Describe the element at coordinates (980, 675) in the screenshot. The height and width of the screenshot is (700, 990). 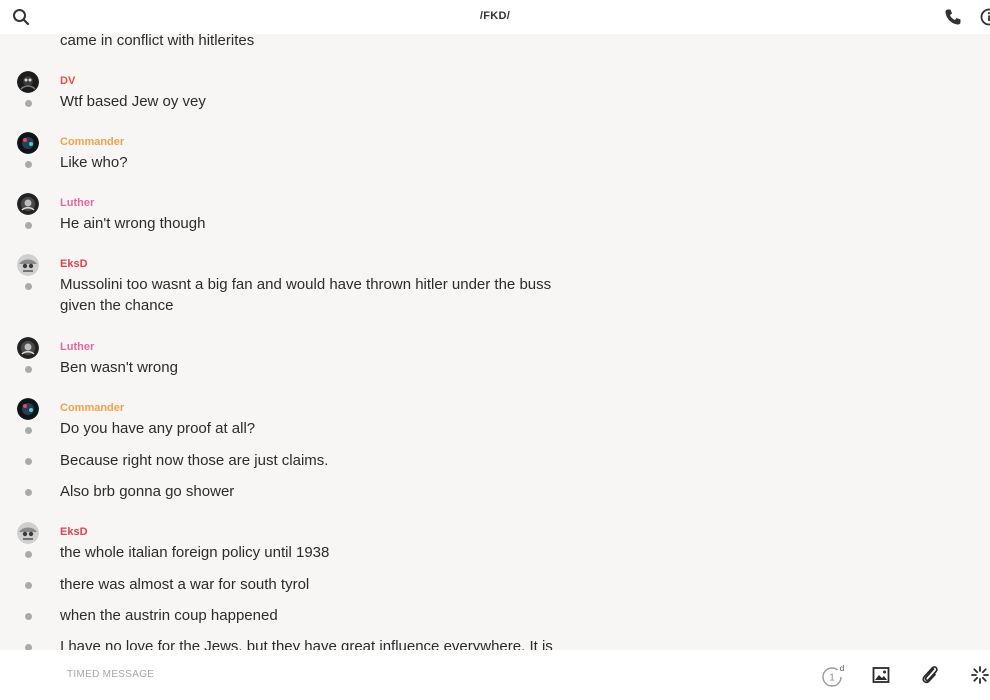
I see `spinner-icon` at that location.